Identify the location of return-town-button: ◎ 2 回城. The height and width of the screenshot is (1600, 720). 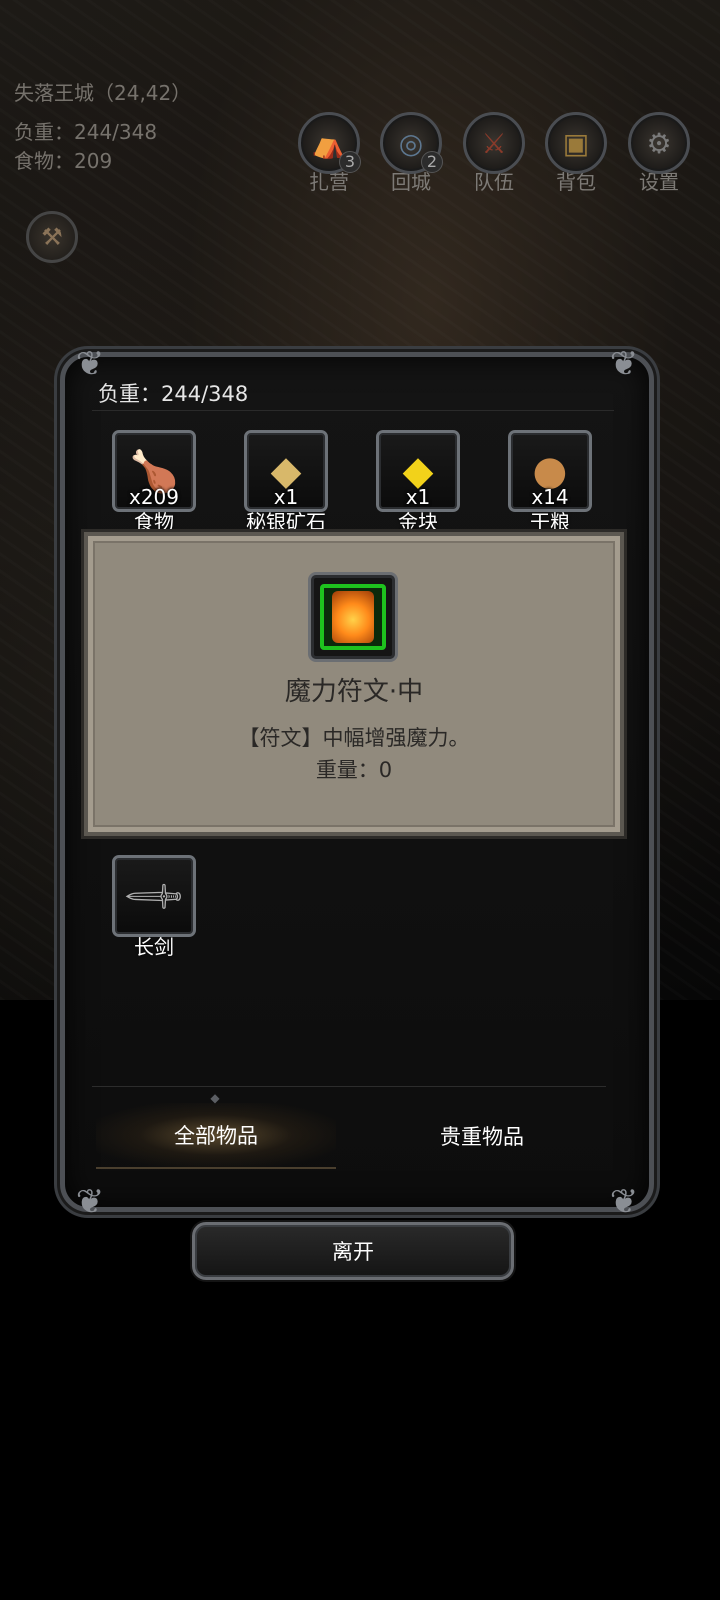
(411, 153).